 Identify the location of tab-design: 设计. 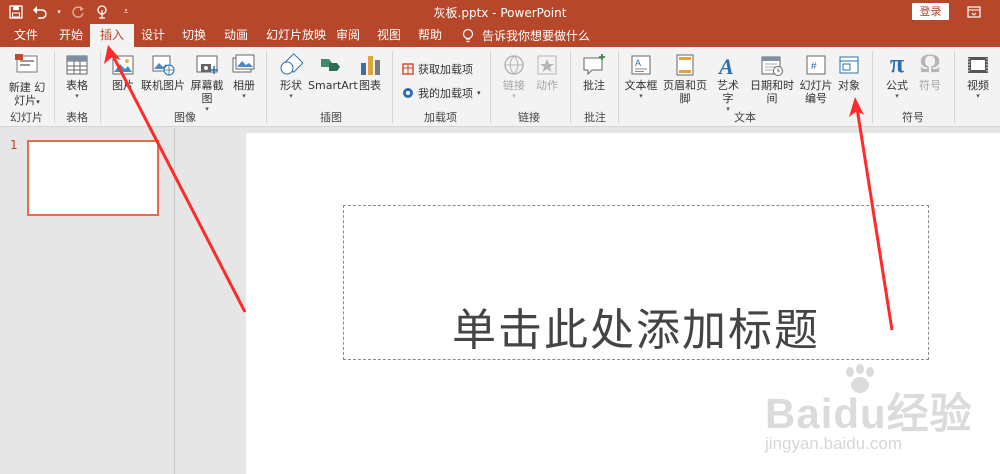
(153, 35).